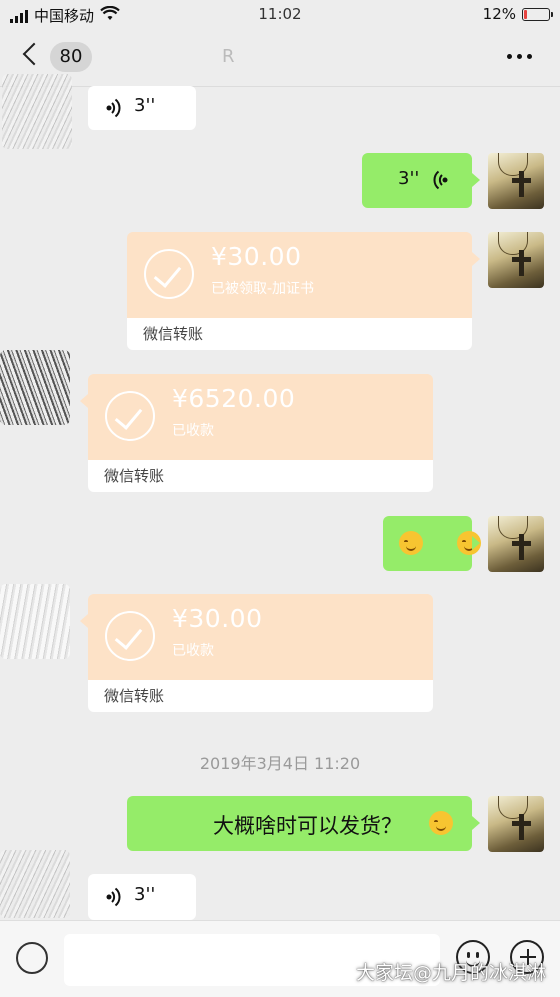 Image resolution: width=560 pixels, height=997 pixels. I want to click on transfer-card: ¥30.00 已收款 微信转账, so click(260, 653).